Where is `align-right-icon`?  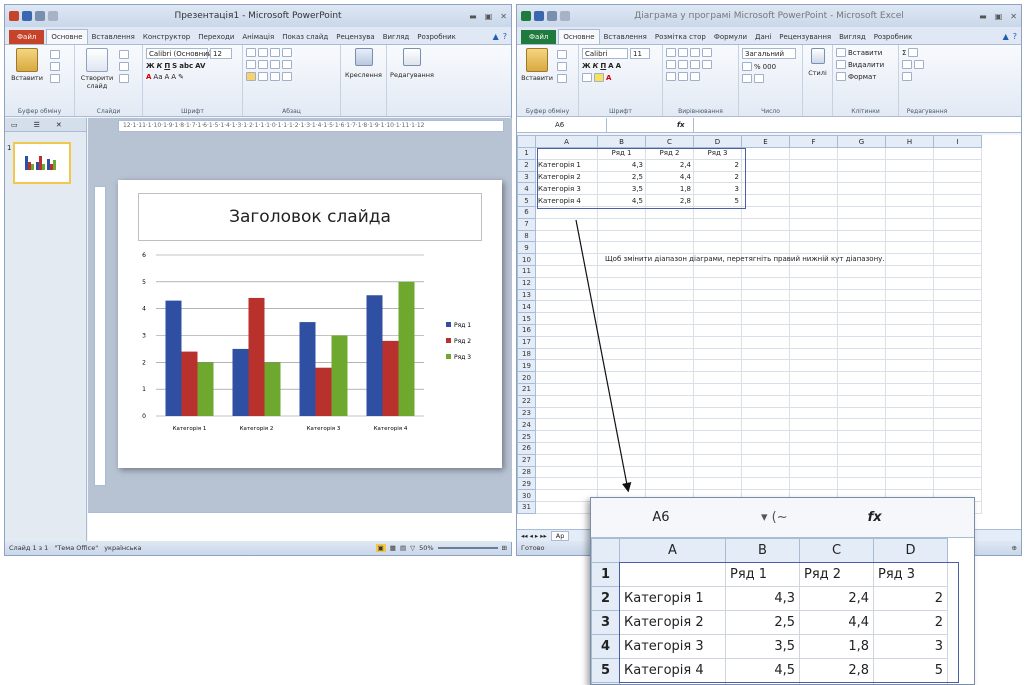
align-right-icon is located at coordinates (275, 76).